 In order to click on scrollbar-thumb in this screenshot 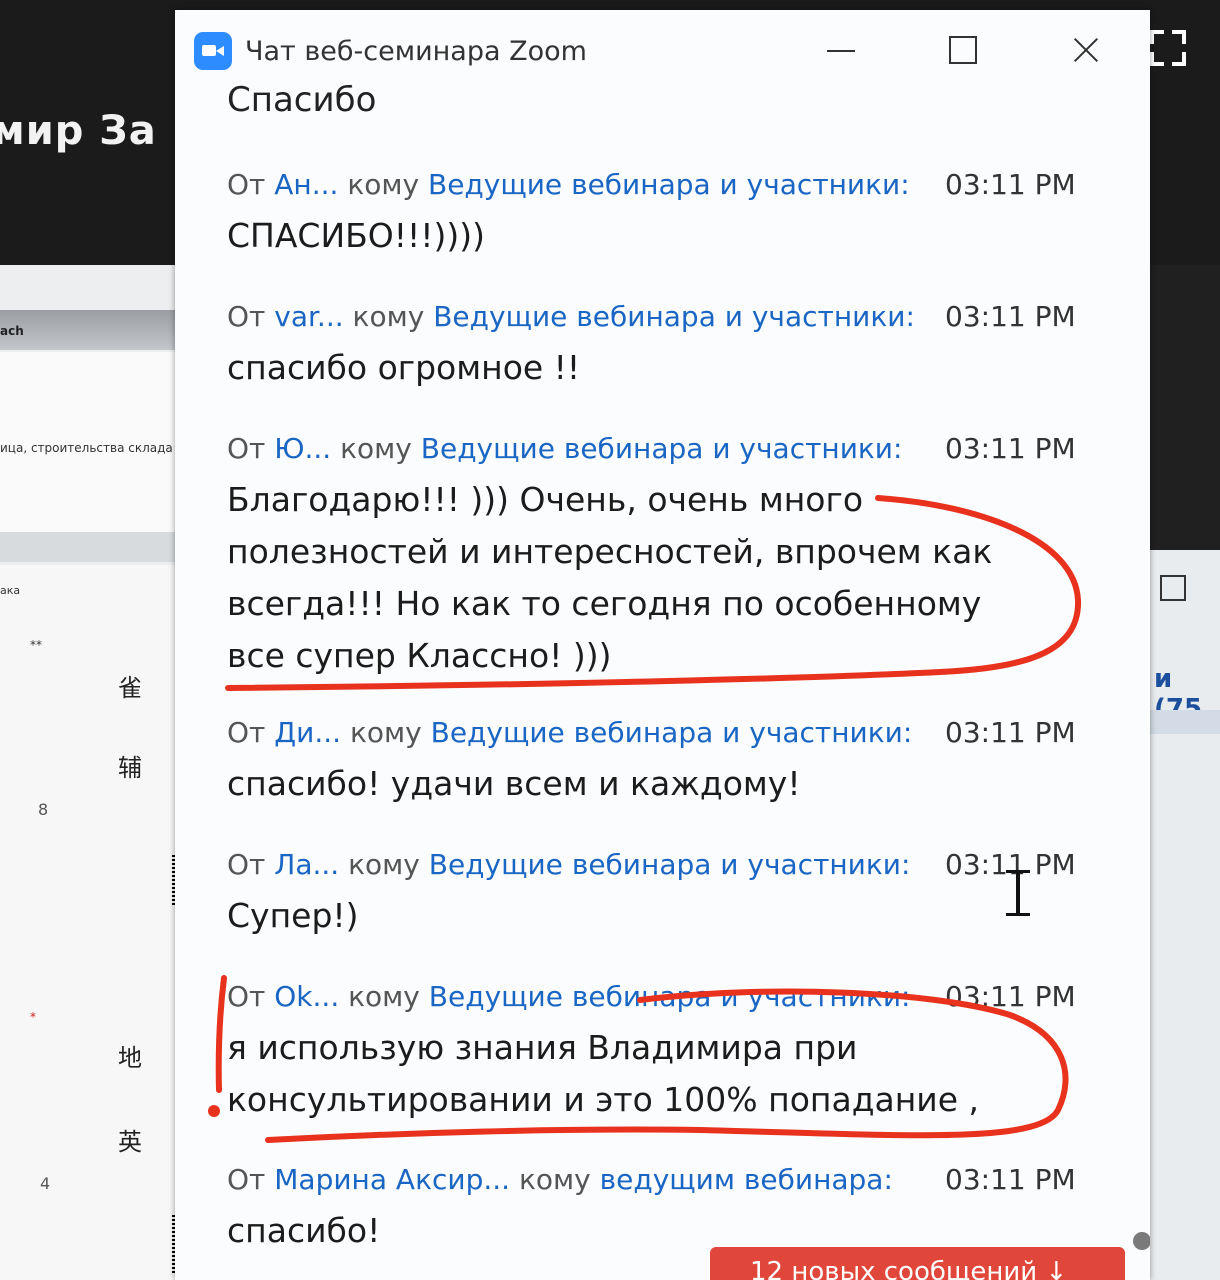, I will do `click(1141, 1241)`.